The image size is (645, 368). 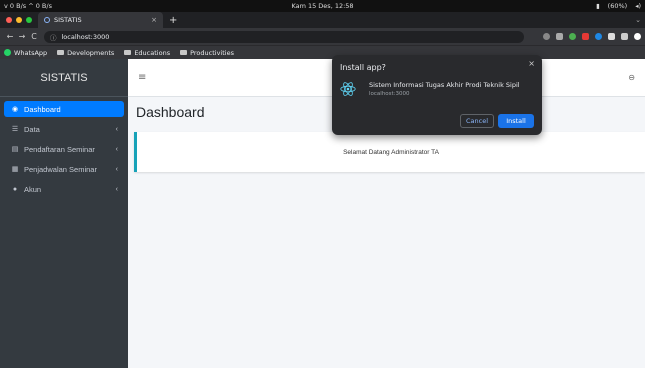 I want to click on cancel-button: Cancel, so click(x=477, y=121).